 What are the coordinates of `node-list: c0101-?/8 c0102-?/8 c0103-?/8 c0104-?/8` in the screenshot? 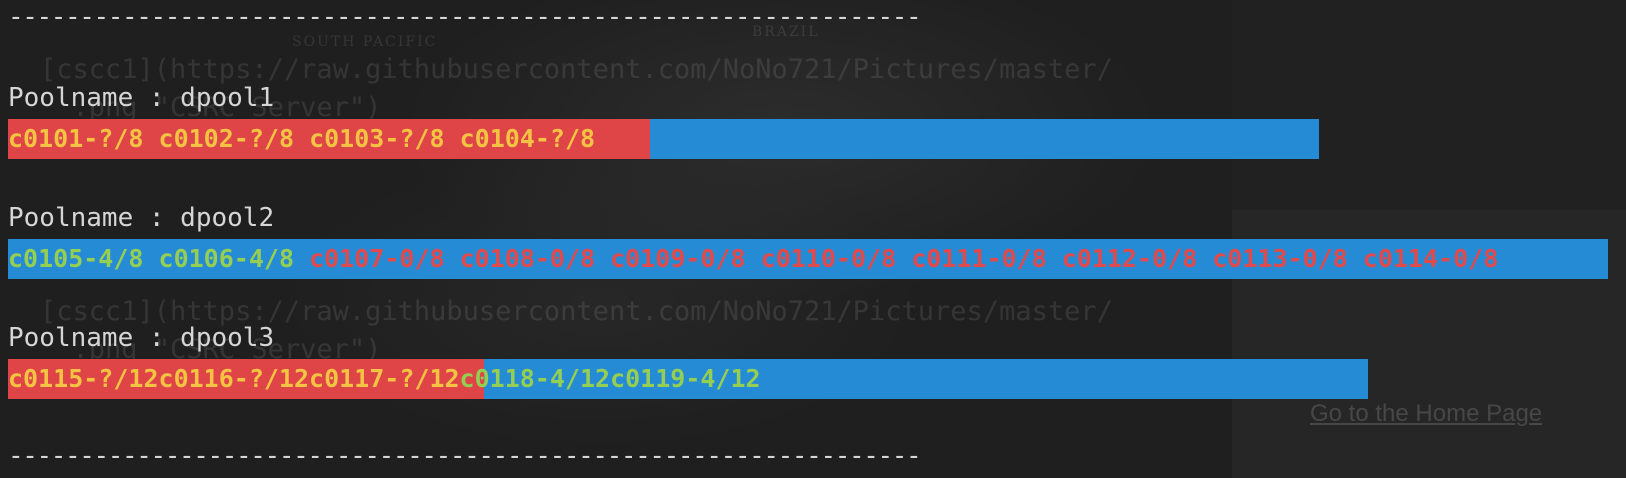 It's located at (301, 139).